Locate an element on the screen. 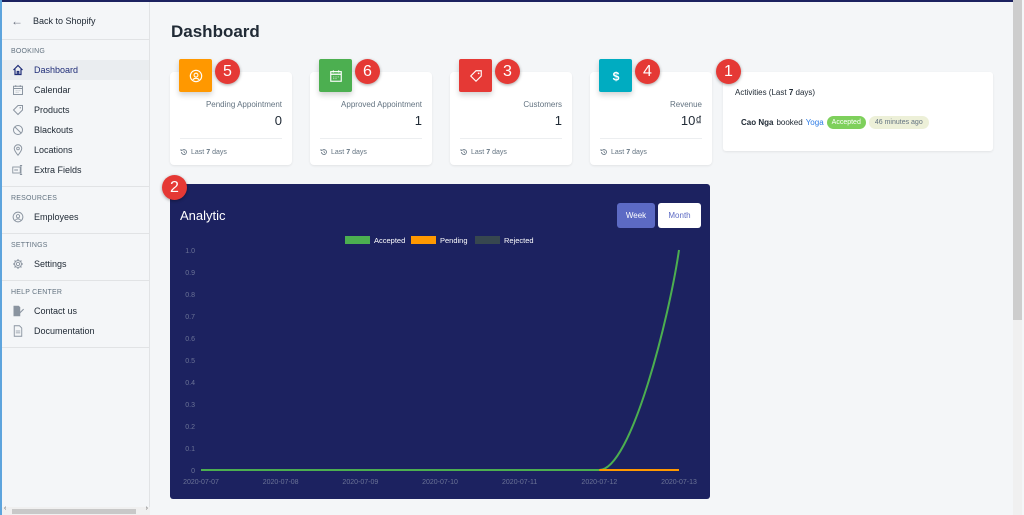  home-icon is located at coordinates (18, 70).